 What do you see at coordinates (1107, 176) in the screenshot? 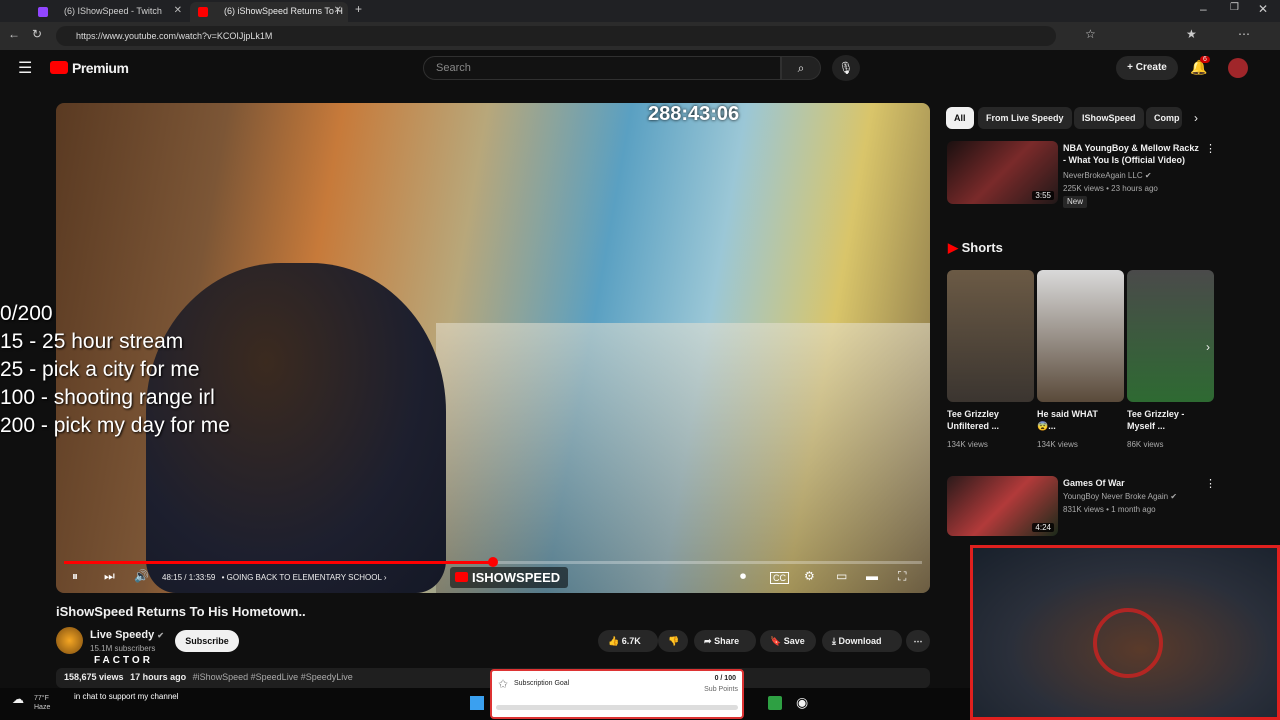
I see `rec-channel: NeverBrokeAgain LLC ✔` at bounding box center [1107, 176].